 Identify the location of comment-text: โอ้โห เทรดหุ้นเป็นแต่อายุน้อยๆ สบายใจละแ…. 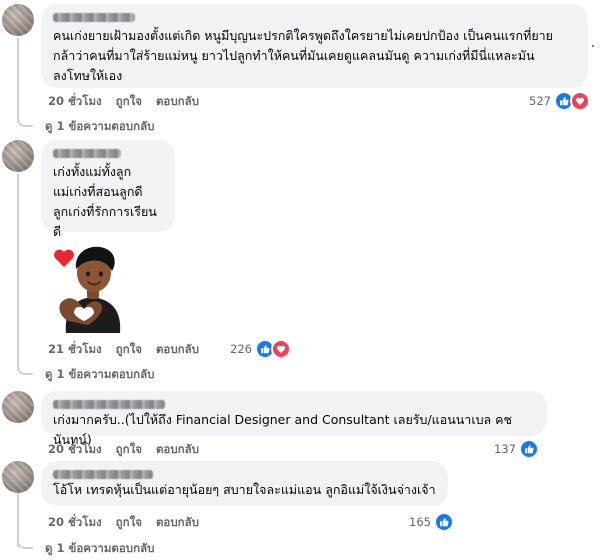
(244, 489).